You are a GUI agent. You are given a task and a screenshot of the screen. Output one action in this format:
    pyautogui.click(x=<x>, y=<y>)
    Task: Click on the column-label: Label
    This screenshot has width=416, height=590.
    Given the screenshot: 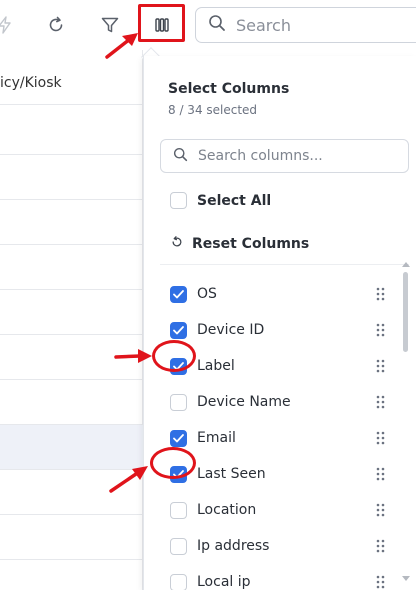 What is the action you would take?
    pyautogui.click(x=216, y=366)
    